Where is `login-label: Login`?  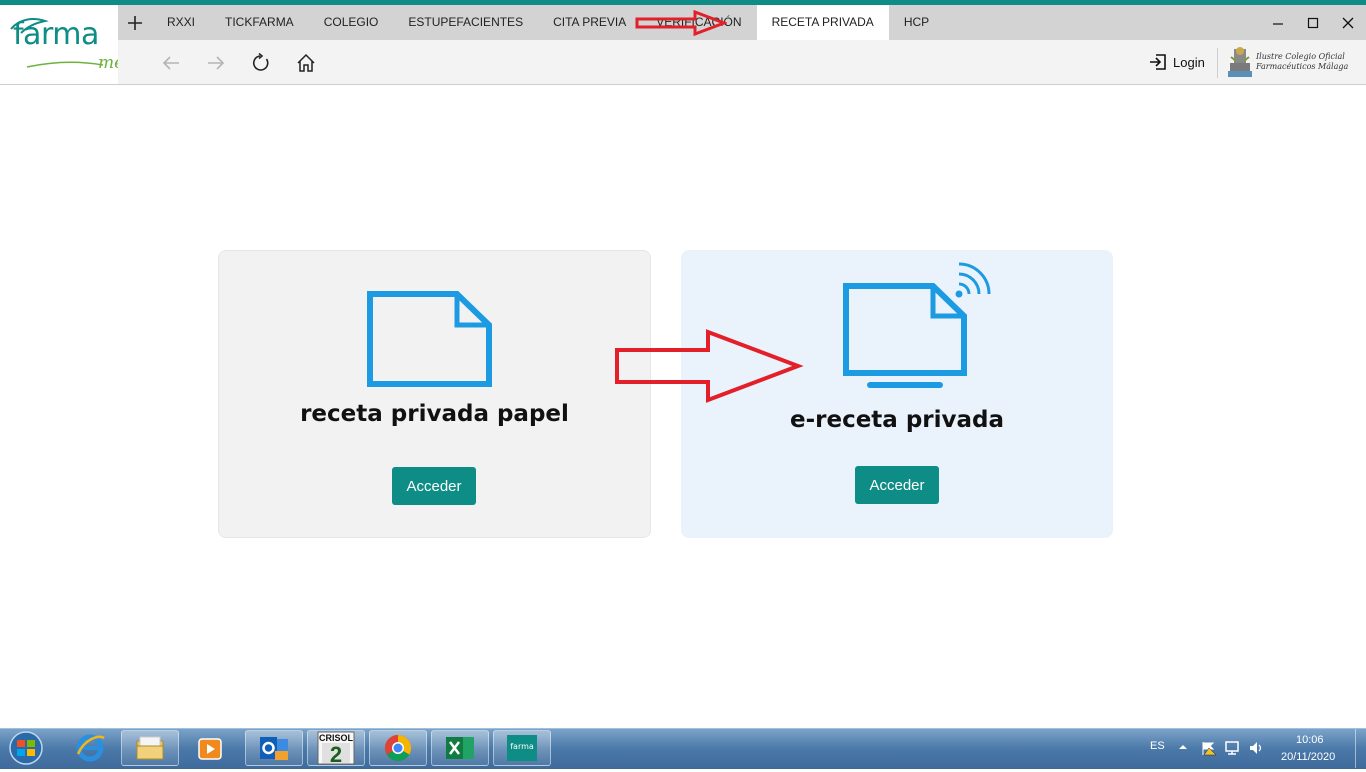 login-label: Login is located at coordinates (1189, 62).